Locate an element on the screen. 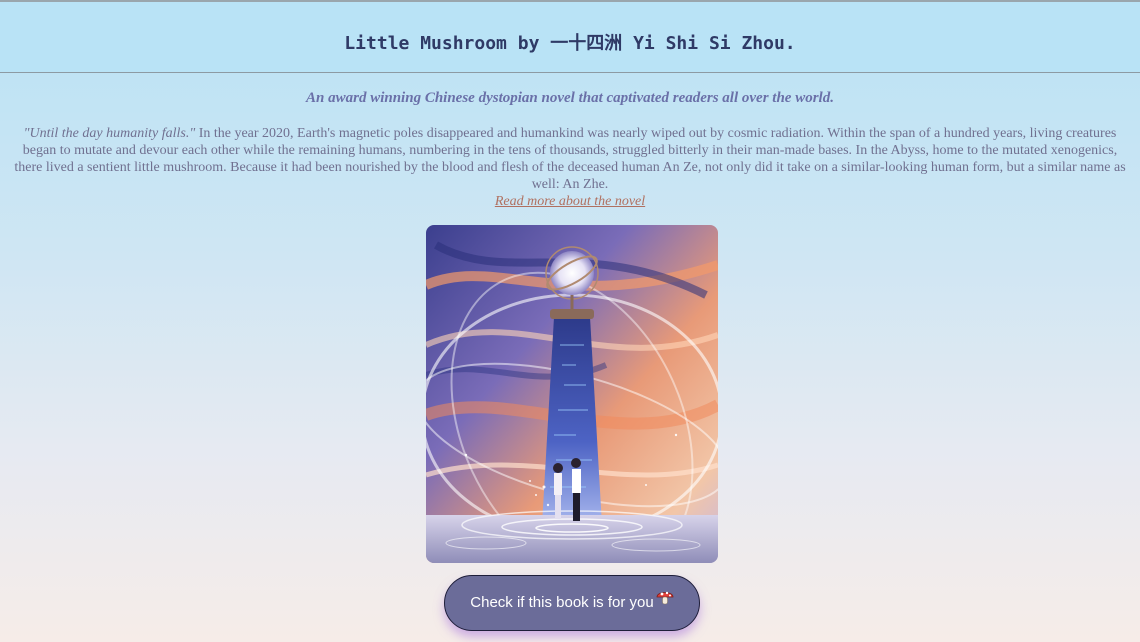 The image size is (1140, 642). check-book-label: Check if this book is for you is located at coordinates (562, 602).